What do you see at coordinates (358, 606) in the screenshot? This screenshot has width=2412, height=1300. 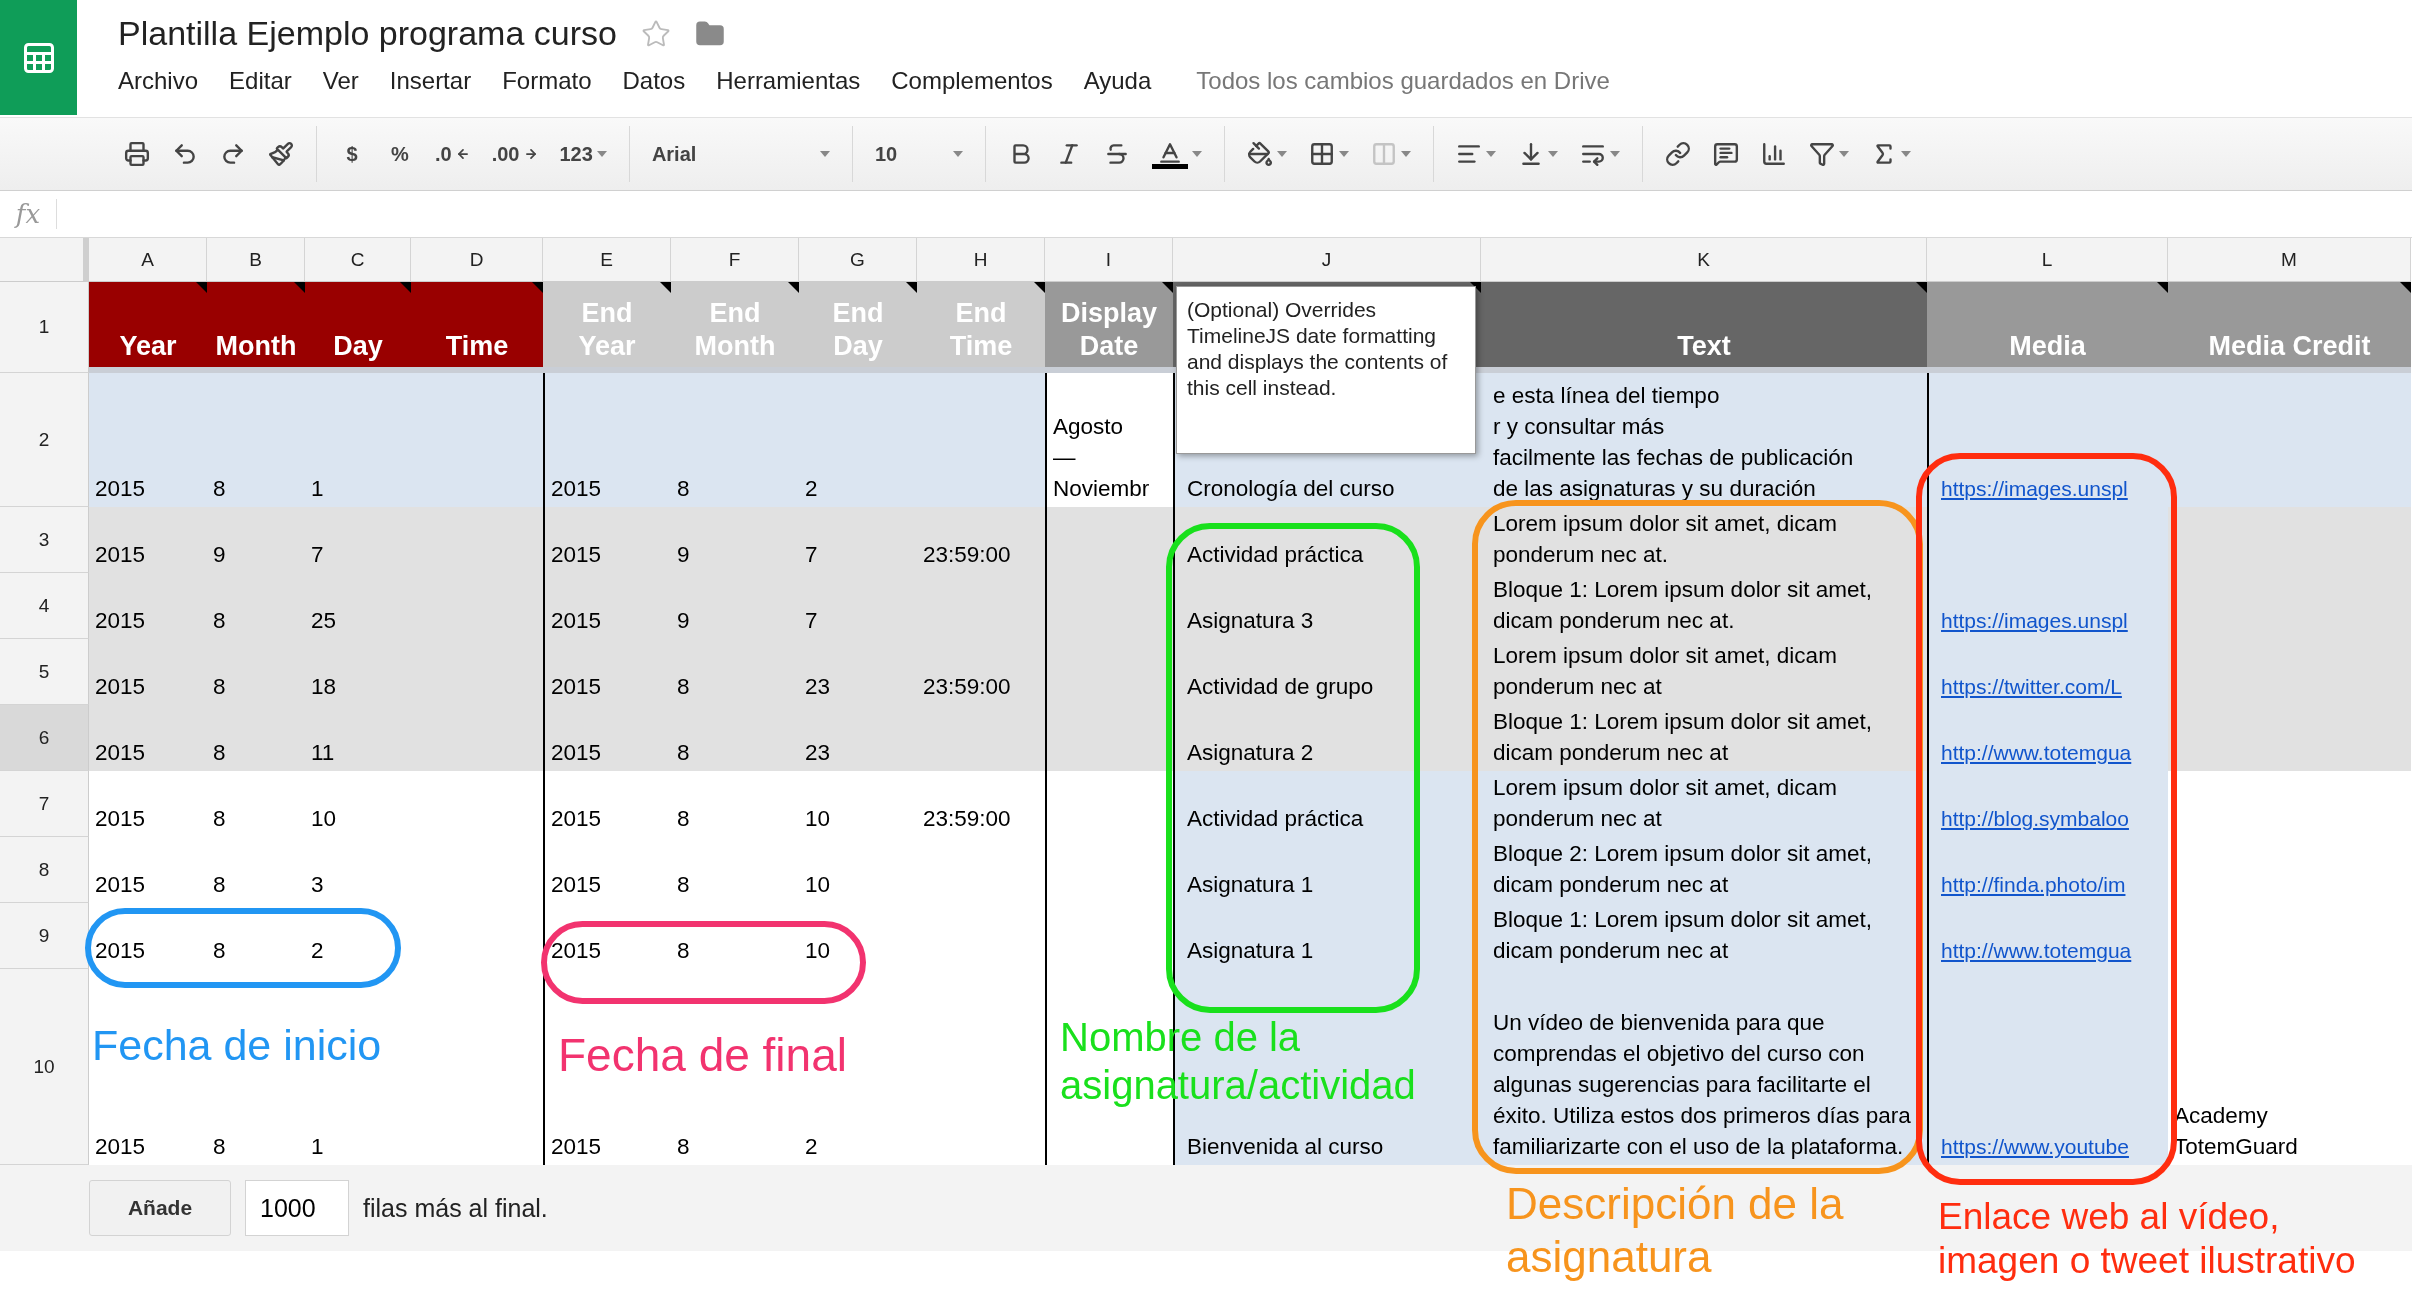 I see `table-cell: 25` at bounding box center [358, 606].